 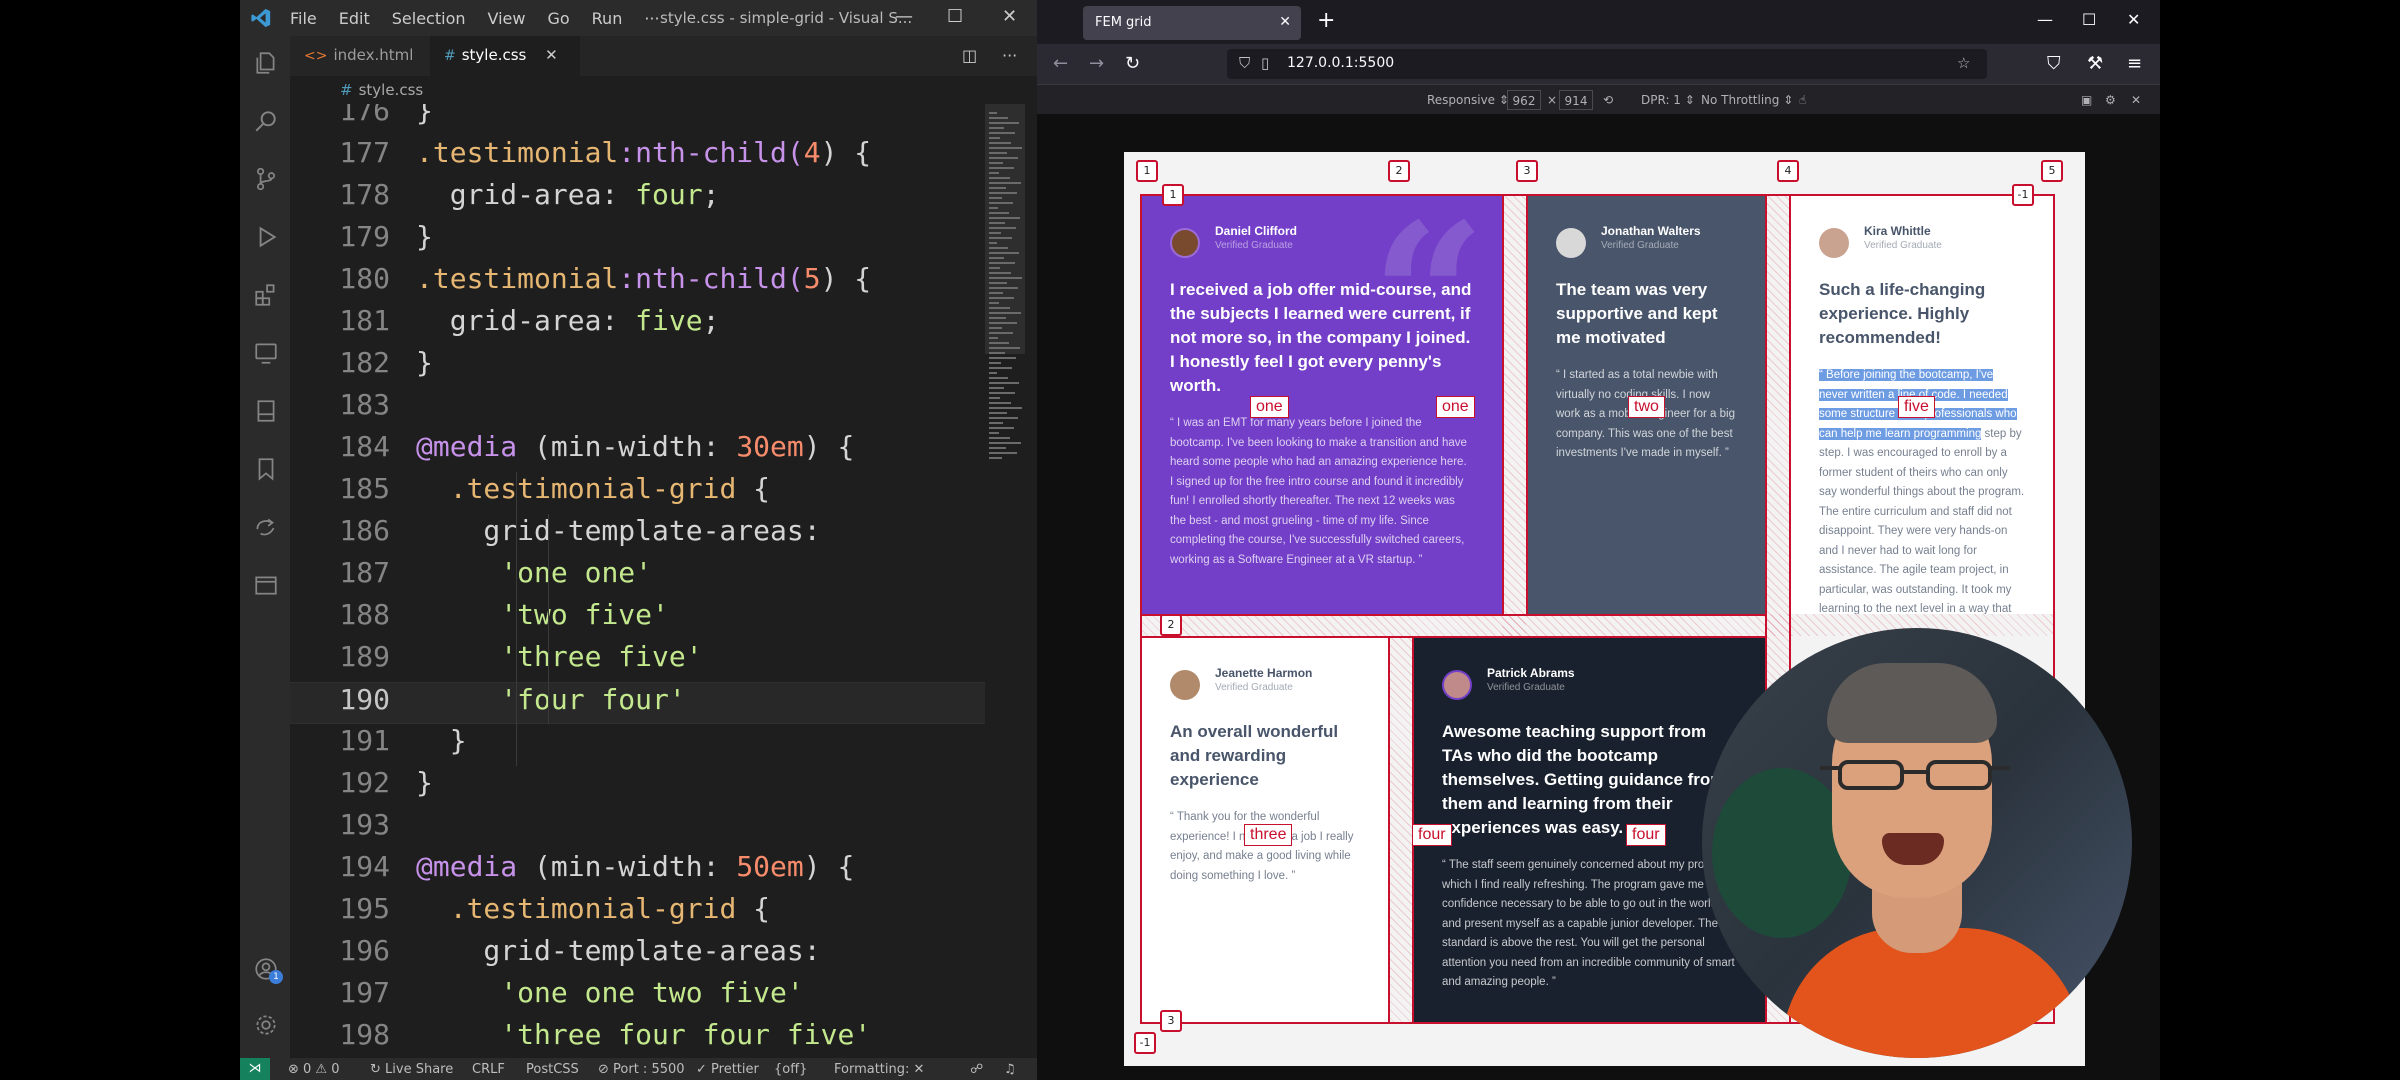 What do you see at coordinates (488, 1069) in the screenshot?
I see `eol-status: CRLF` at bounding box center [488, 1069].